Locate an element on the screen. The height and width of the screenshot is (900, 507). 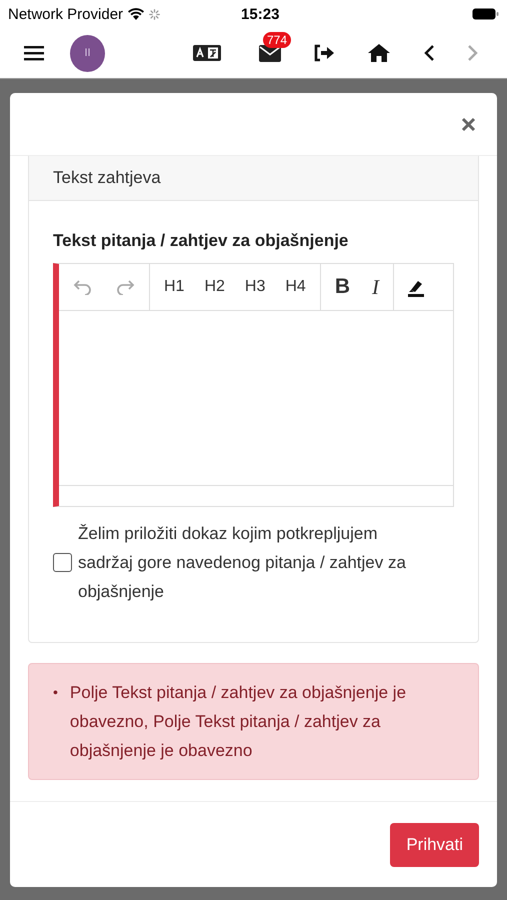
heading-button: H4 is located at coordinates (295, 287).